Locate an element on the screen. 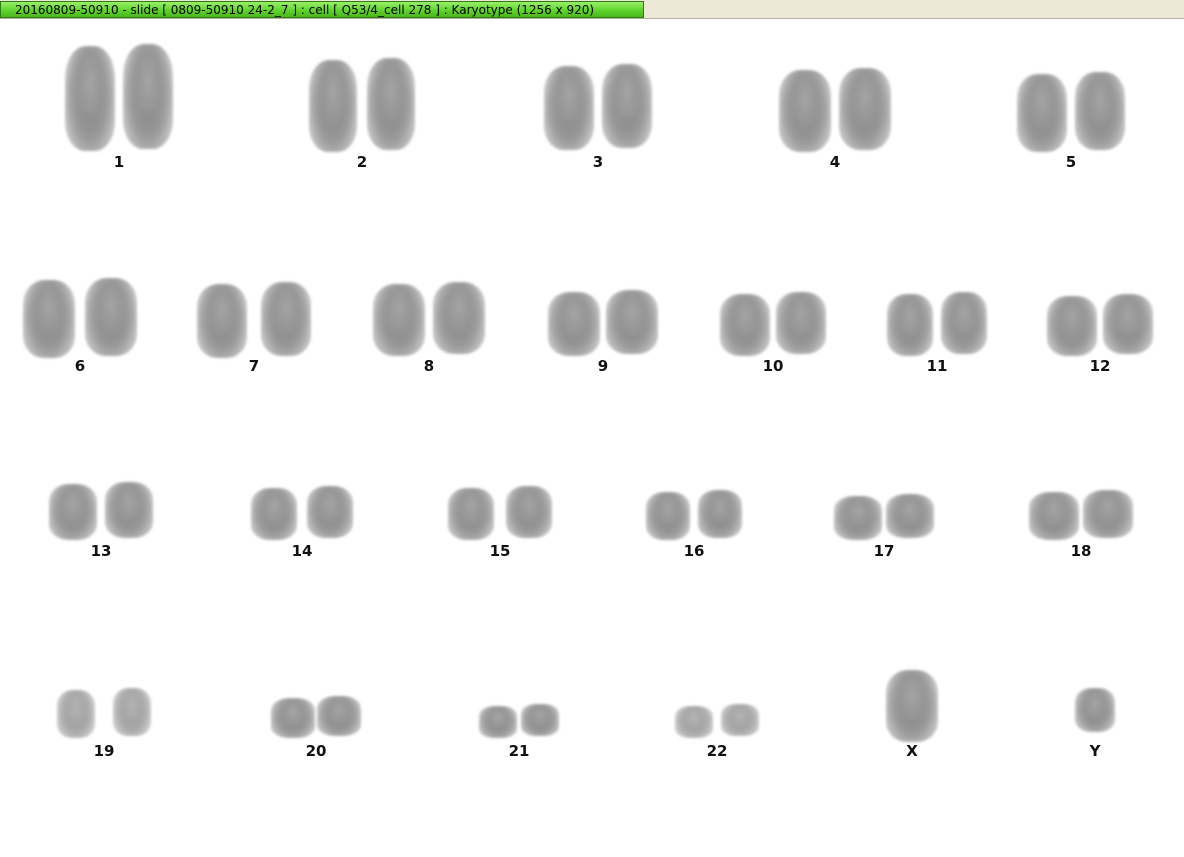 This screenshot has width=1184, height=857. chromosome-pair-4: 4 is located at coordinates (835, 120).